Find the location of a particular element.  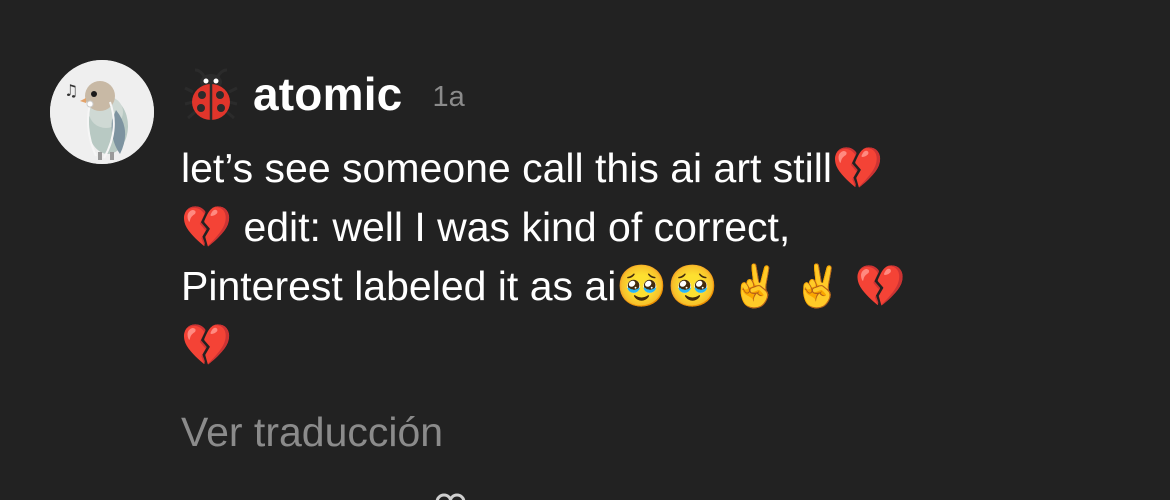

avatar: ♫ is located at coordinates (102, 112).